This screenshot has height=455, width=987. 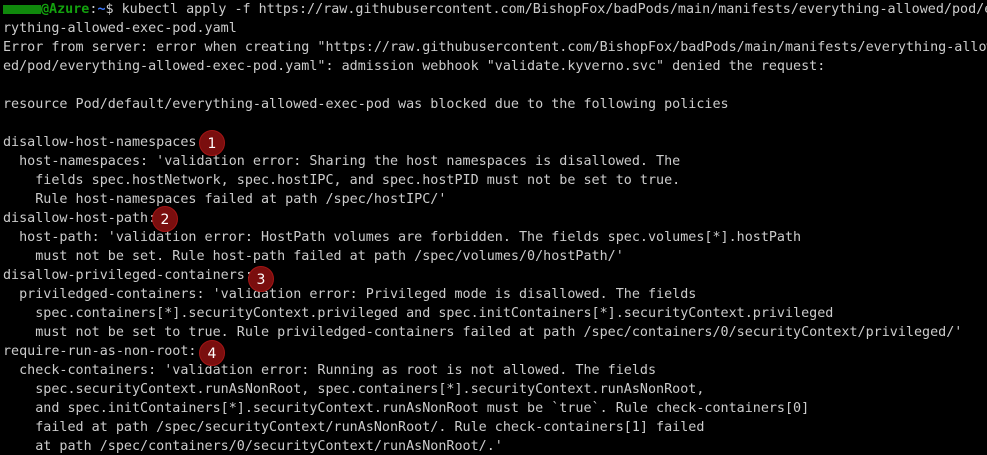 I want to click on redacted-username, so click(x=22, y=9).